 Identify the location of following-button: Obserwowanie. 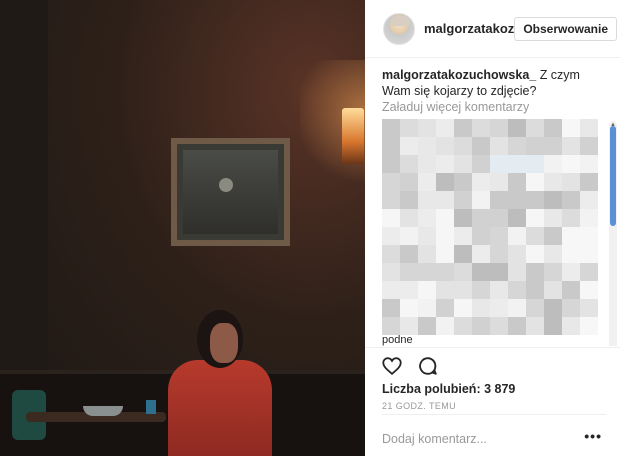
(566, 28).